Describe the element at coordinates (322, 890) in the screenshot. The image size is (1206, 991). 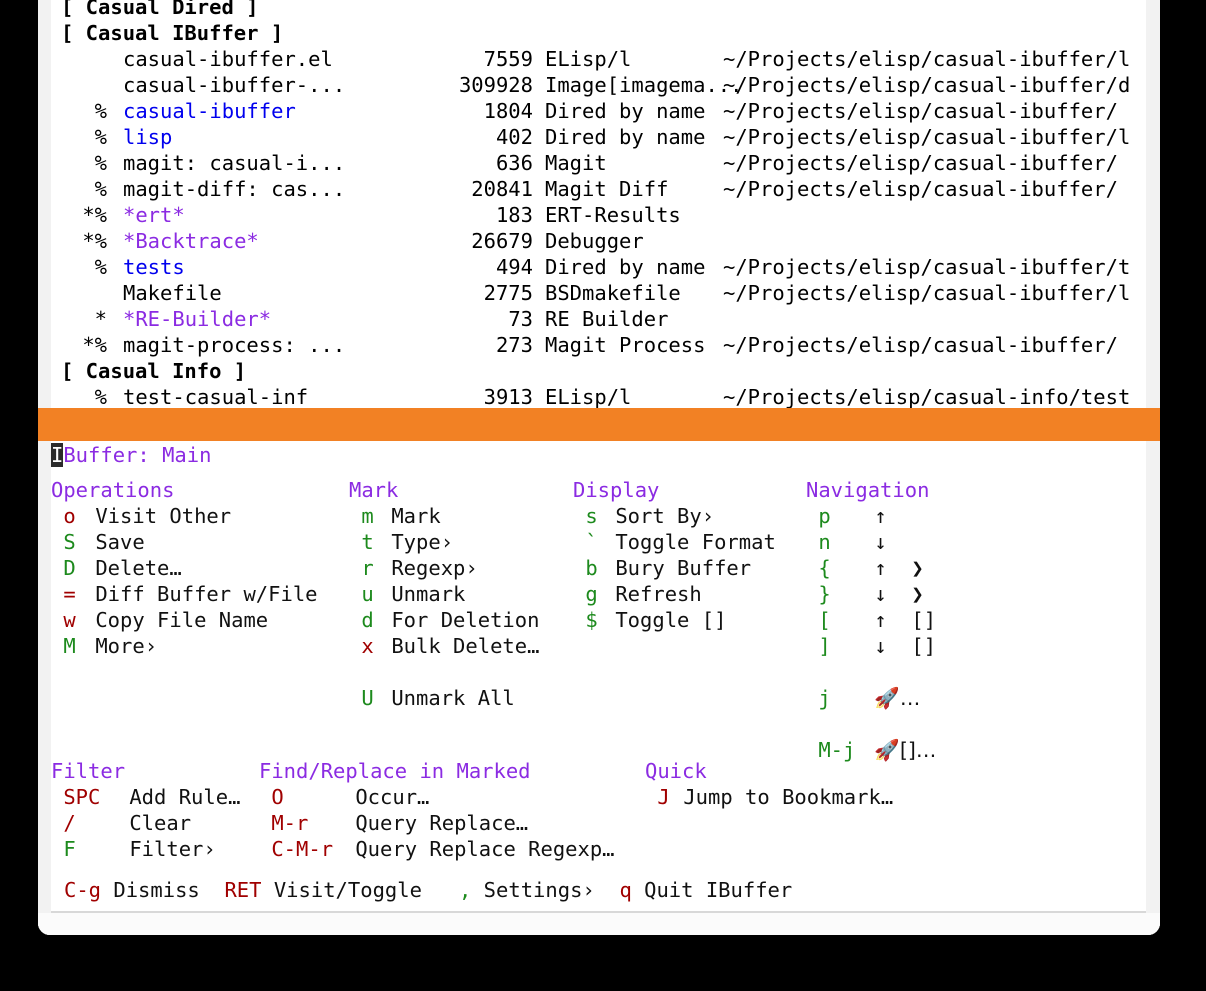
I see `transient-bottom-item: RET Visit/Toggle` at that location.